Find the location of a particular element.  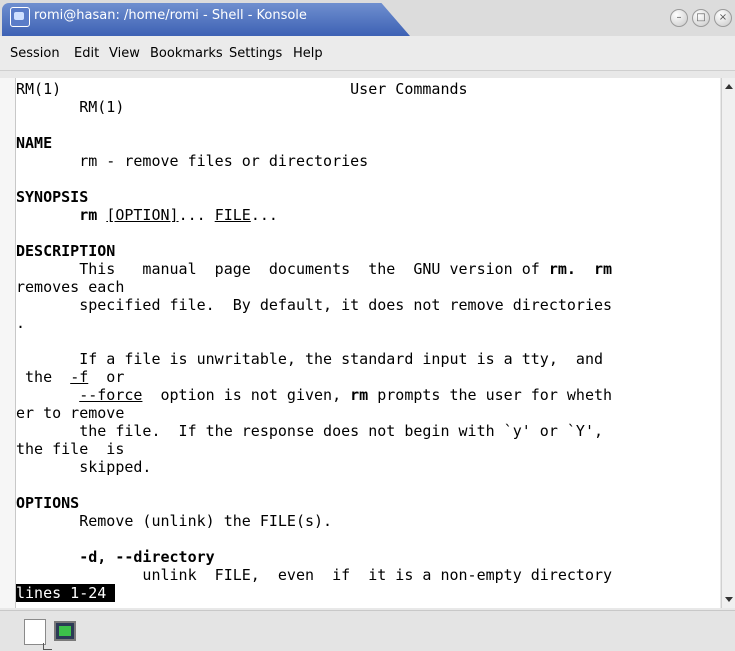

terminal-border is located at coordinates (8, 343).